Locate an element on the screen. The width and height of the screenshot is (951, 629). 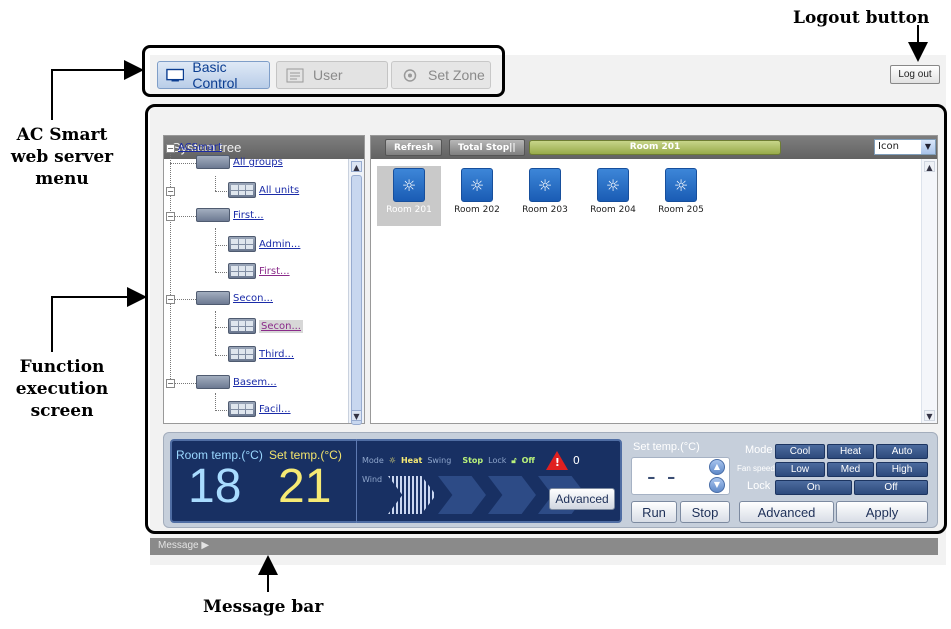
logout-button: Log out is located at coordinates (915, 74).